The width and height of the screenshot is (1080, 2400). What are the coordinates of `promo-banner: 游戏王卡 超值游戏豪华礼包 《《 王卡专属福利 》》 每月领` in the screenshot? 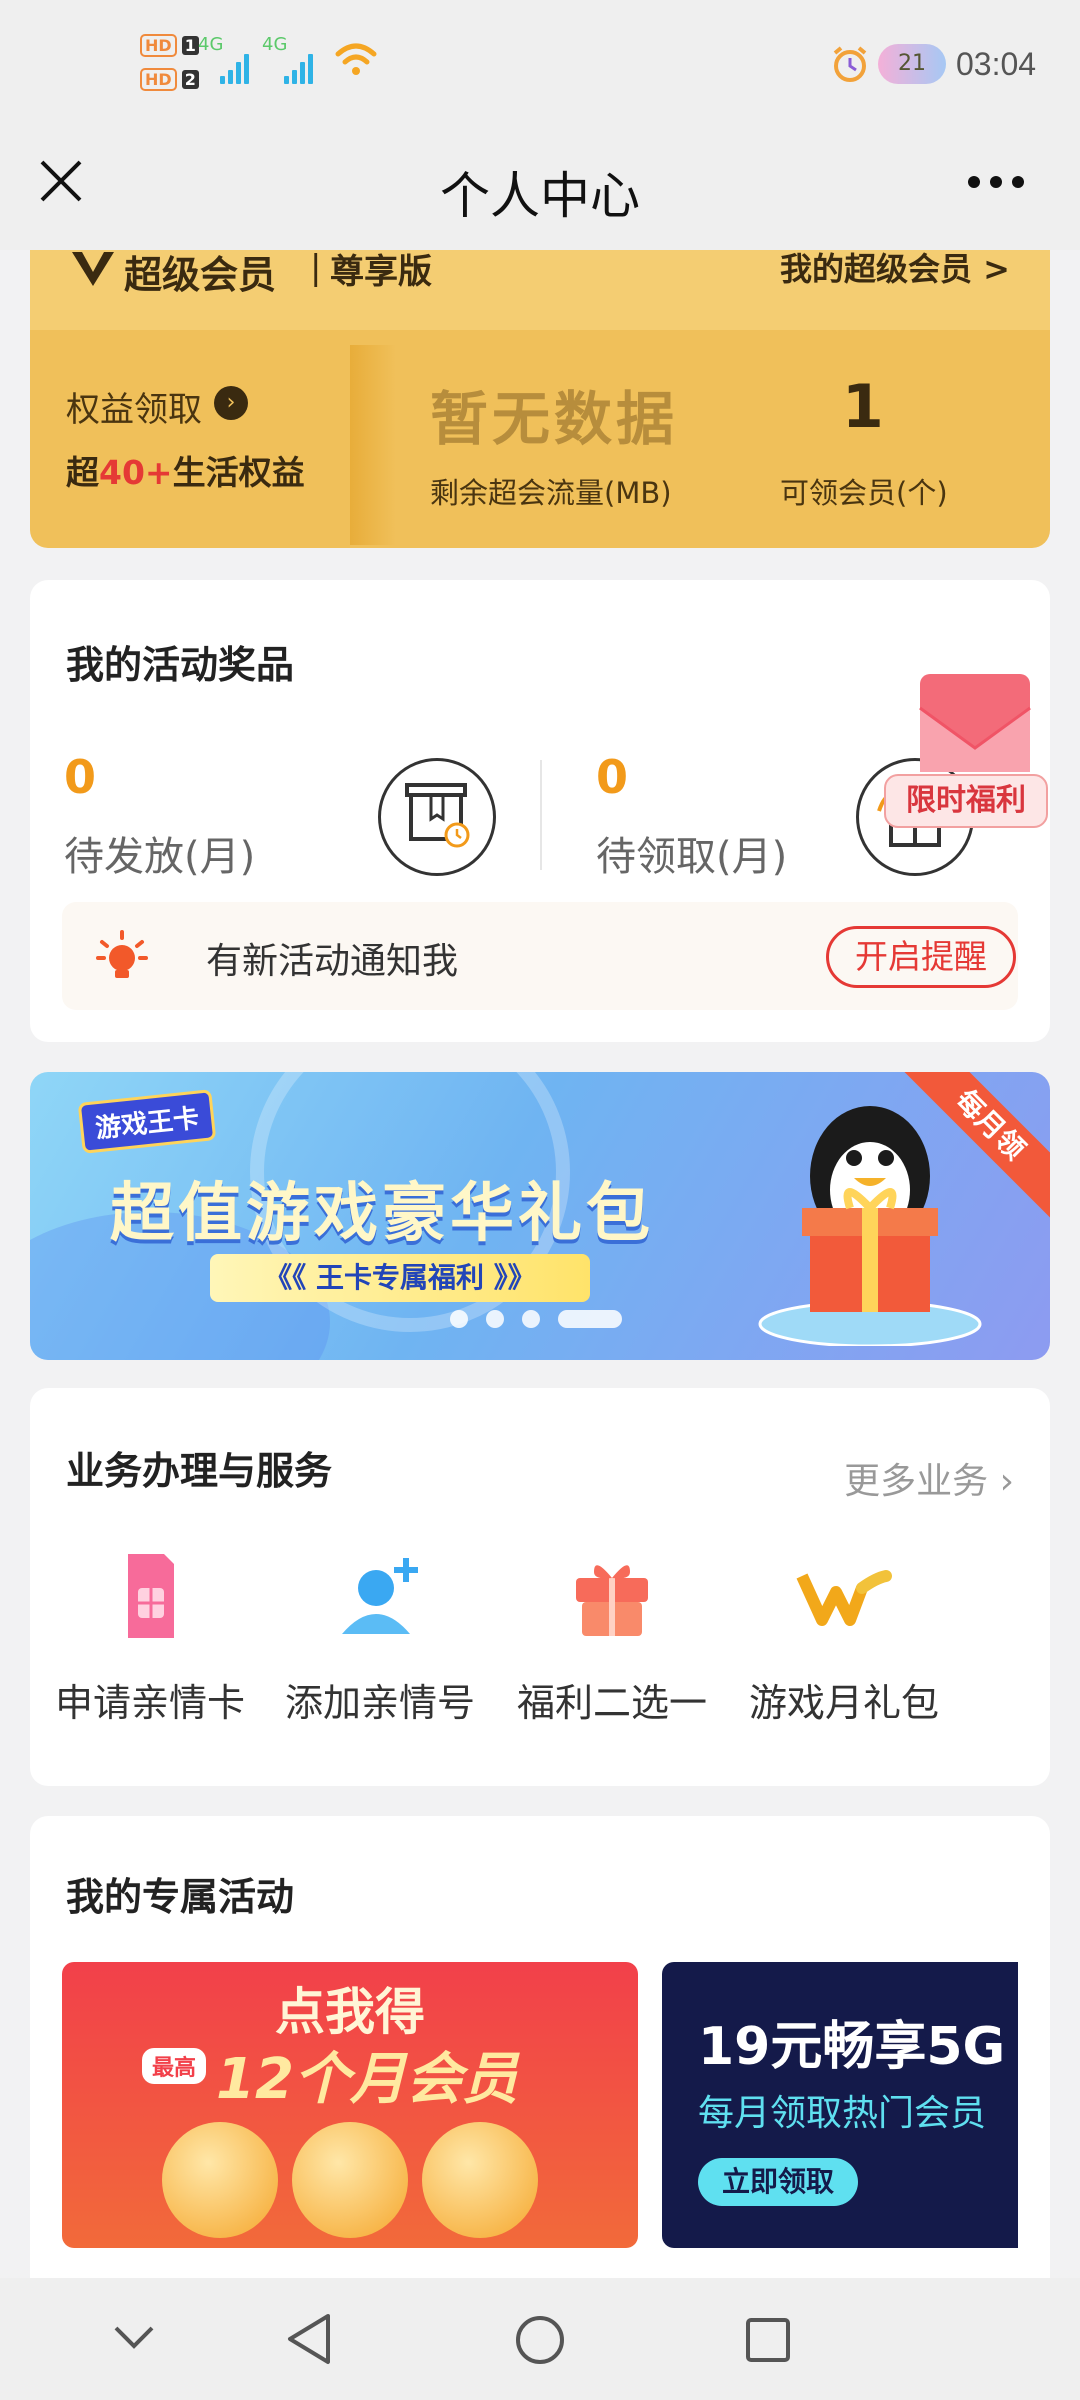 It's located at (540, 1216).